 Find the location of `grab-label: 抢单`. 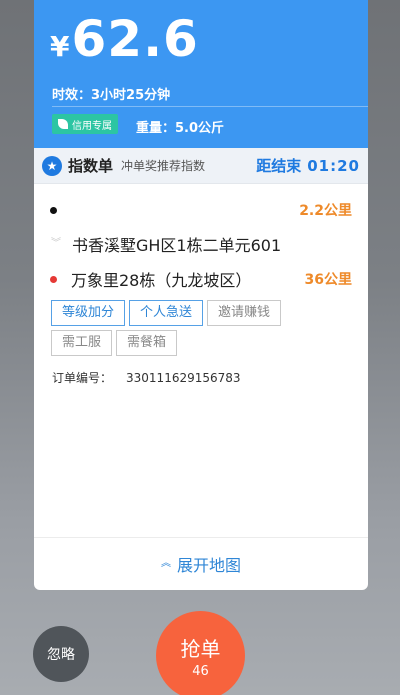

grab-label: 抢单 is located at coordinates (200, 648).